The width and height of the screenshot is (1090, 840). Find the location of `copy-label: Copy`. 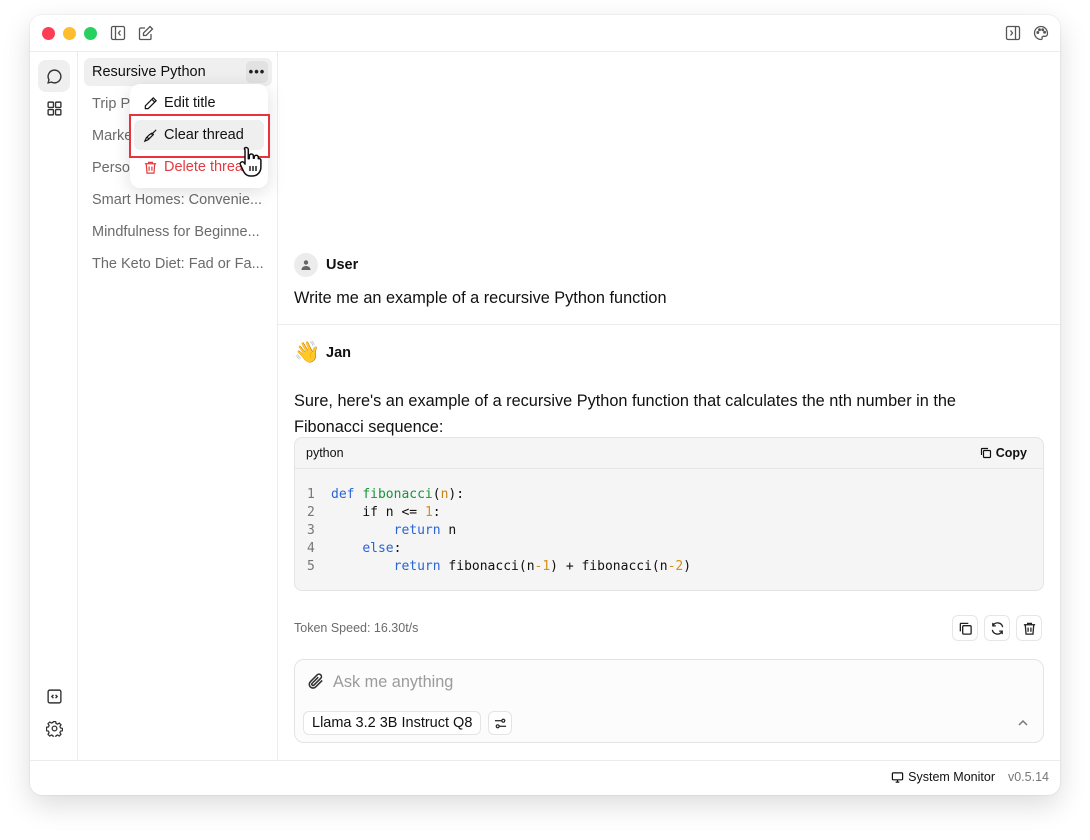

copy-label: Copy is located at coordinates (1011, 453).